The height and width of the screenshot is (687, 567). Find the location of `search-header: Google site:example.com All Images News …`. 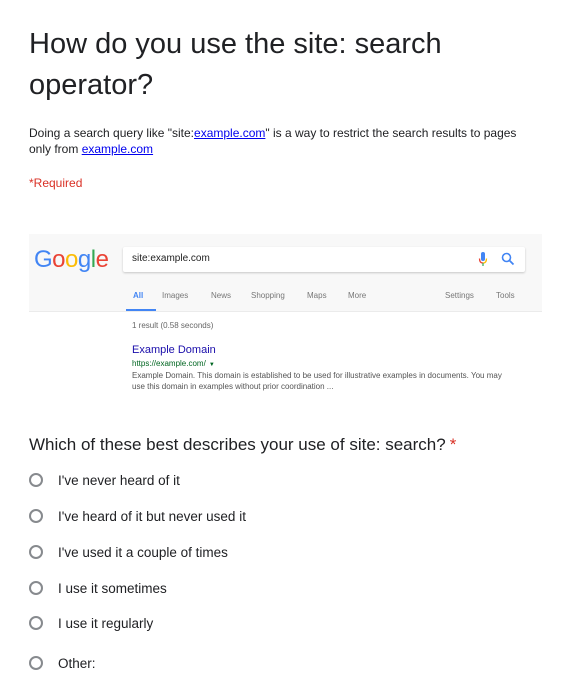

search-header: Google site:example.com All Images News … is located at coordinates (285, 273).